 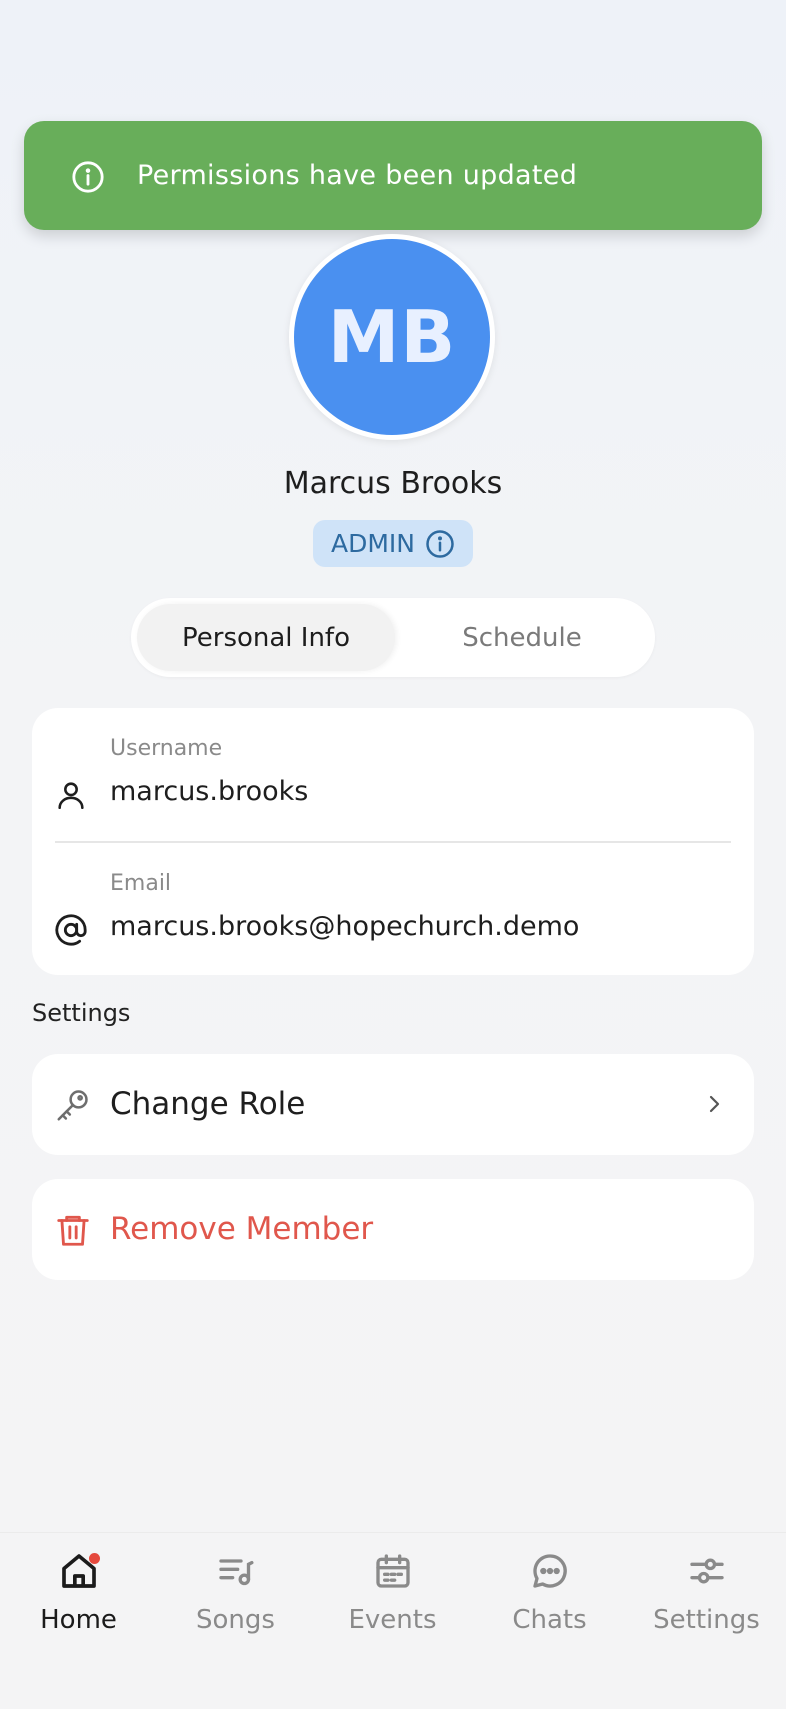 I want to click on user-icon, so click(x=71, y=796).